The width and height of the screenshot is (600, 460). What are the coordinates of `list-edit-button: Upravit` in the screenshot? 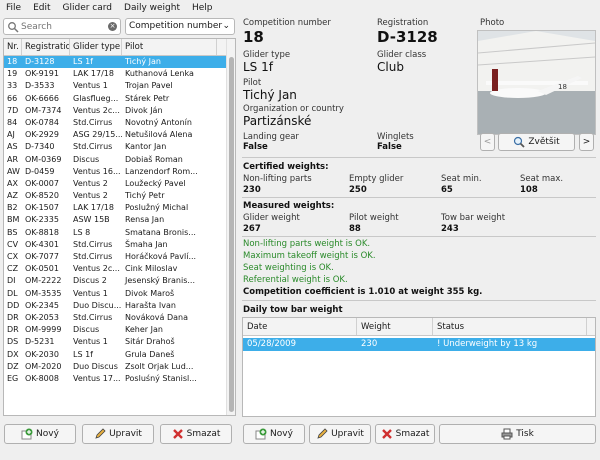 It's located at (118, 434).